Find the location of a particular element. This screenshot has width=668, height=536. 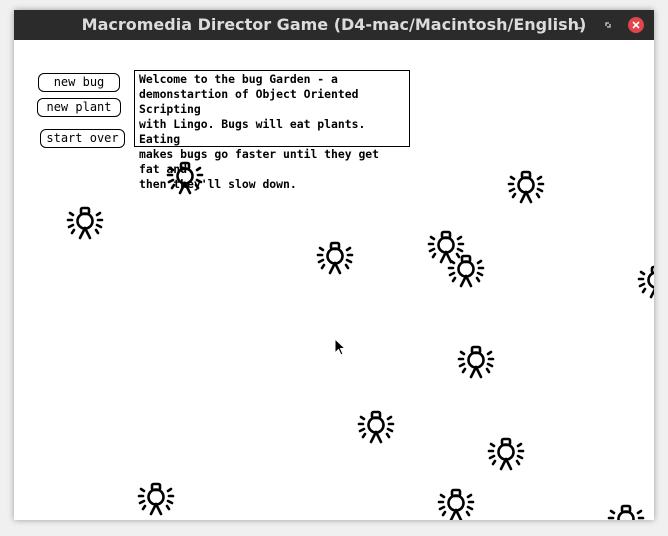

minimize-icon is located at coordinates (580, 28).